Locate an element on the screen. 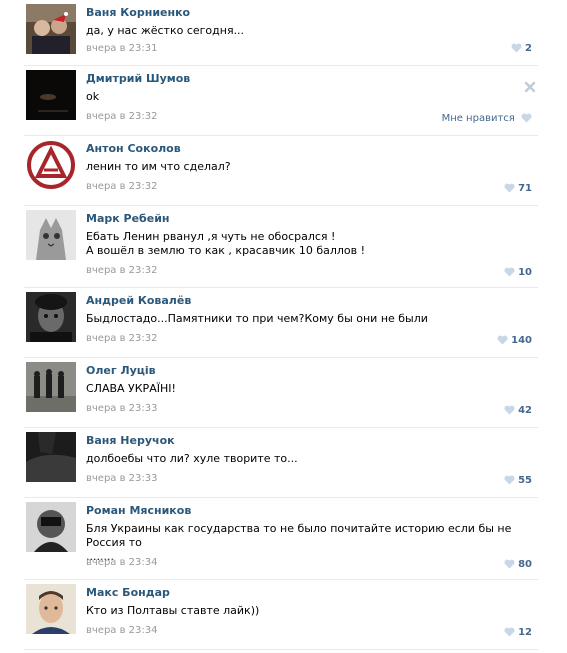 This screenshot has height=653, width=567. like-count: 71 is located at coordinates (525, 188).